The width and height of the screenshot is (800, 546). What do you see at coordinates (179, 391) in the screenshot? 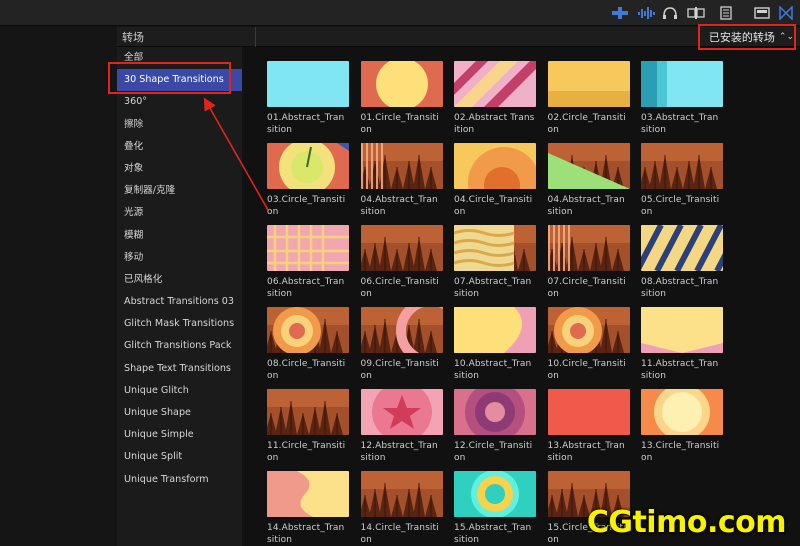
I see `sidebar-item: Unique Glitch` at bounding box center [179, 391].